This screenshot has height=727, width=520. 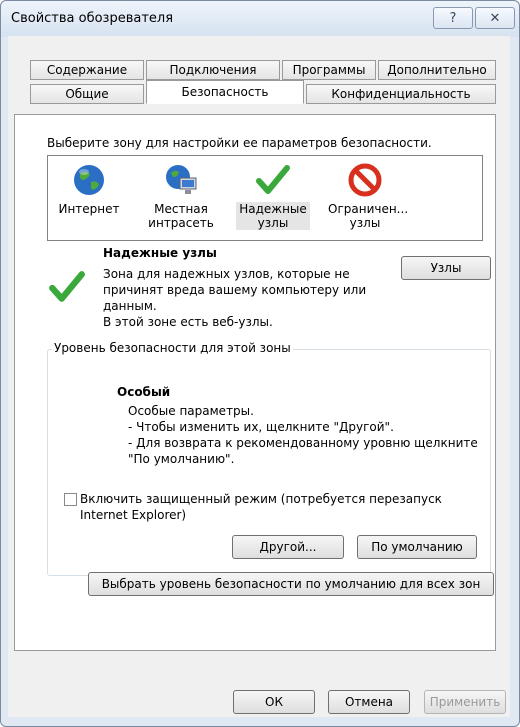 I want to click on zone-trusted-label-1: Надежные, so click(x=273, y=209).